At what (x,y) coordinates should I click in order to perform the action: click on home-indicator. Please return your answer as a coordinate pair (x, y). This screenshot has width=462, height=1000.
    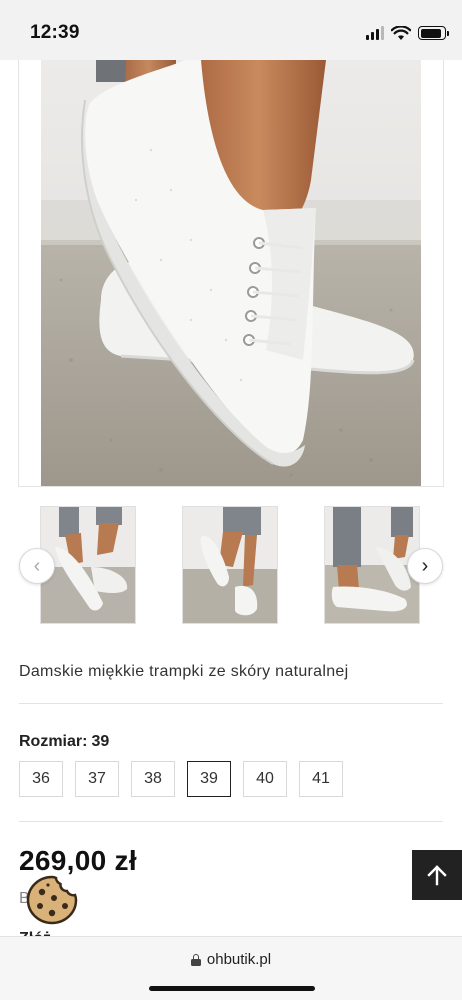
    Looking at the image, I should click on (232, 988).